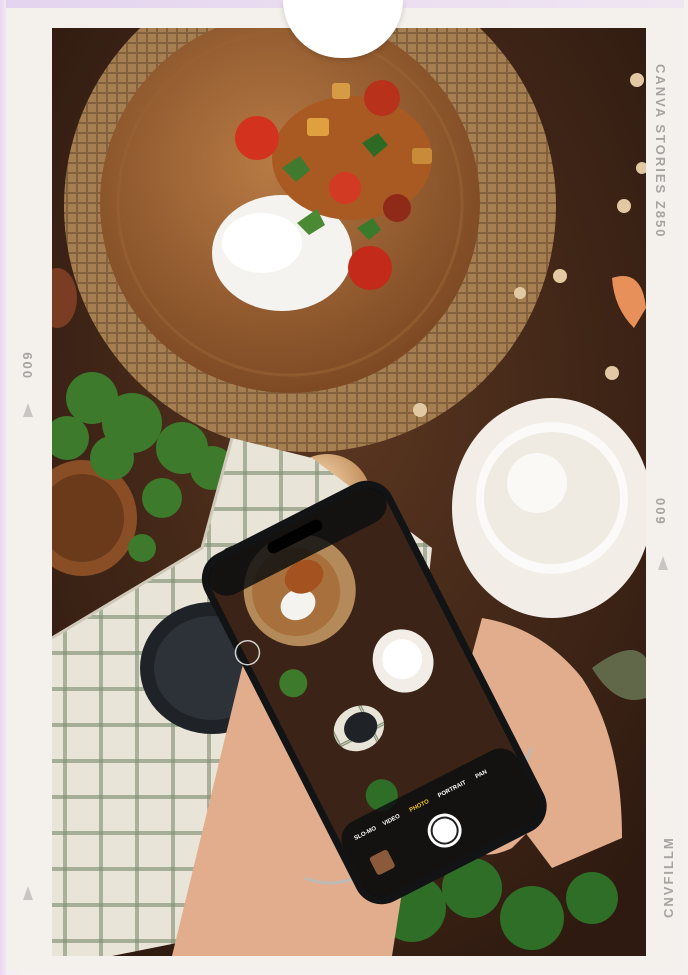 The width and height of the screenshot is (688, 975). What do you see at coordinates (28, 893) in the screenshot?
I see `film-arrow-left-bottom` at bounding box center [28, 893].